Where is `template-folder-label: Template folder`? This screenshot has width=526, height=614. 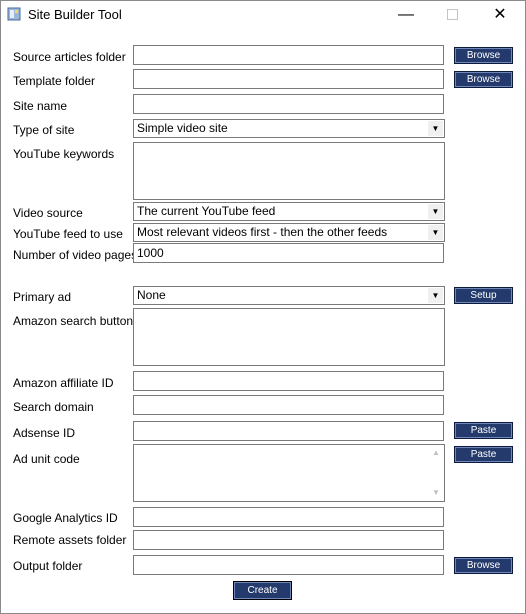 template-folder-label: Template folder is located at coordinates (54, 81).